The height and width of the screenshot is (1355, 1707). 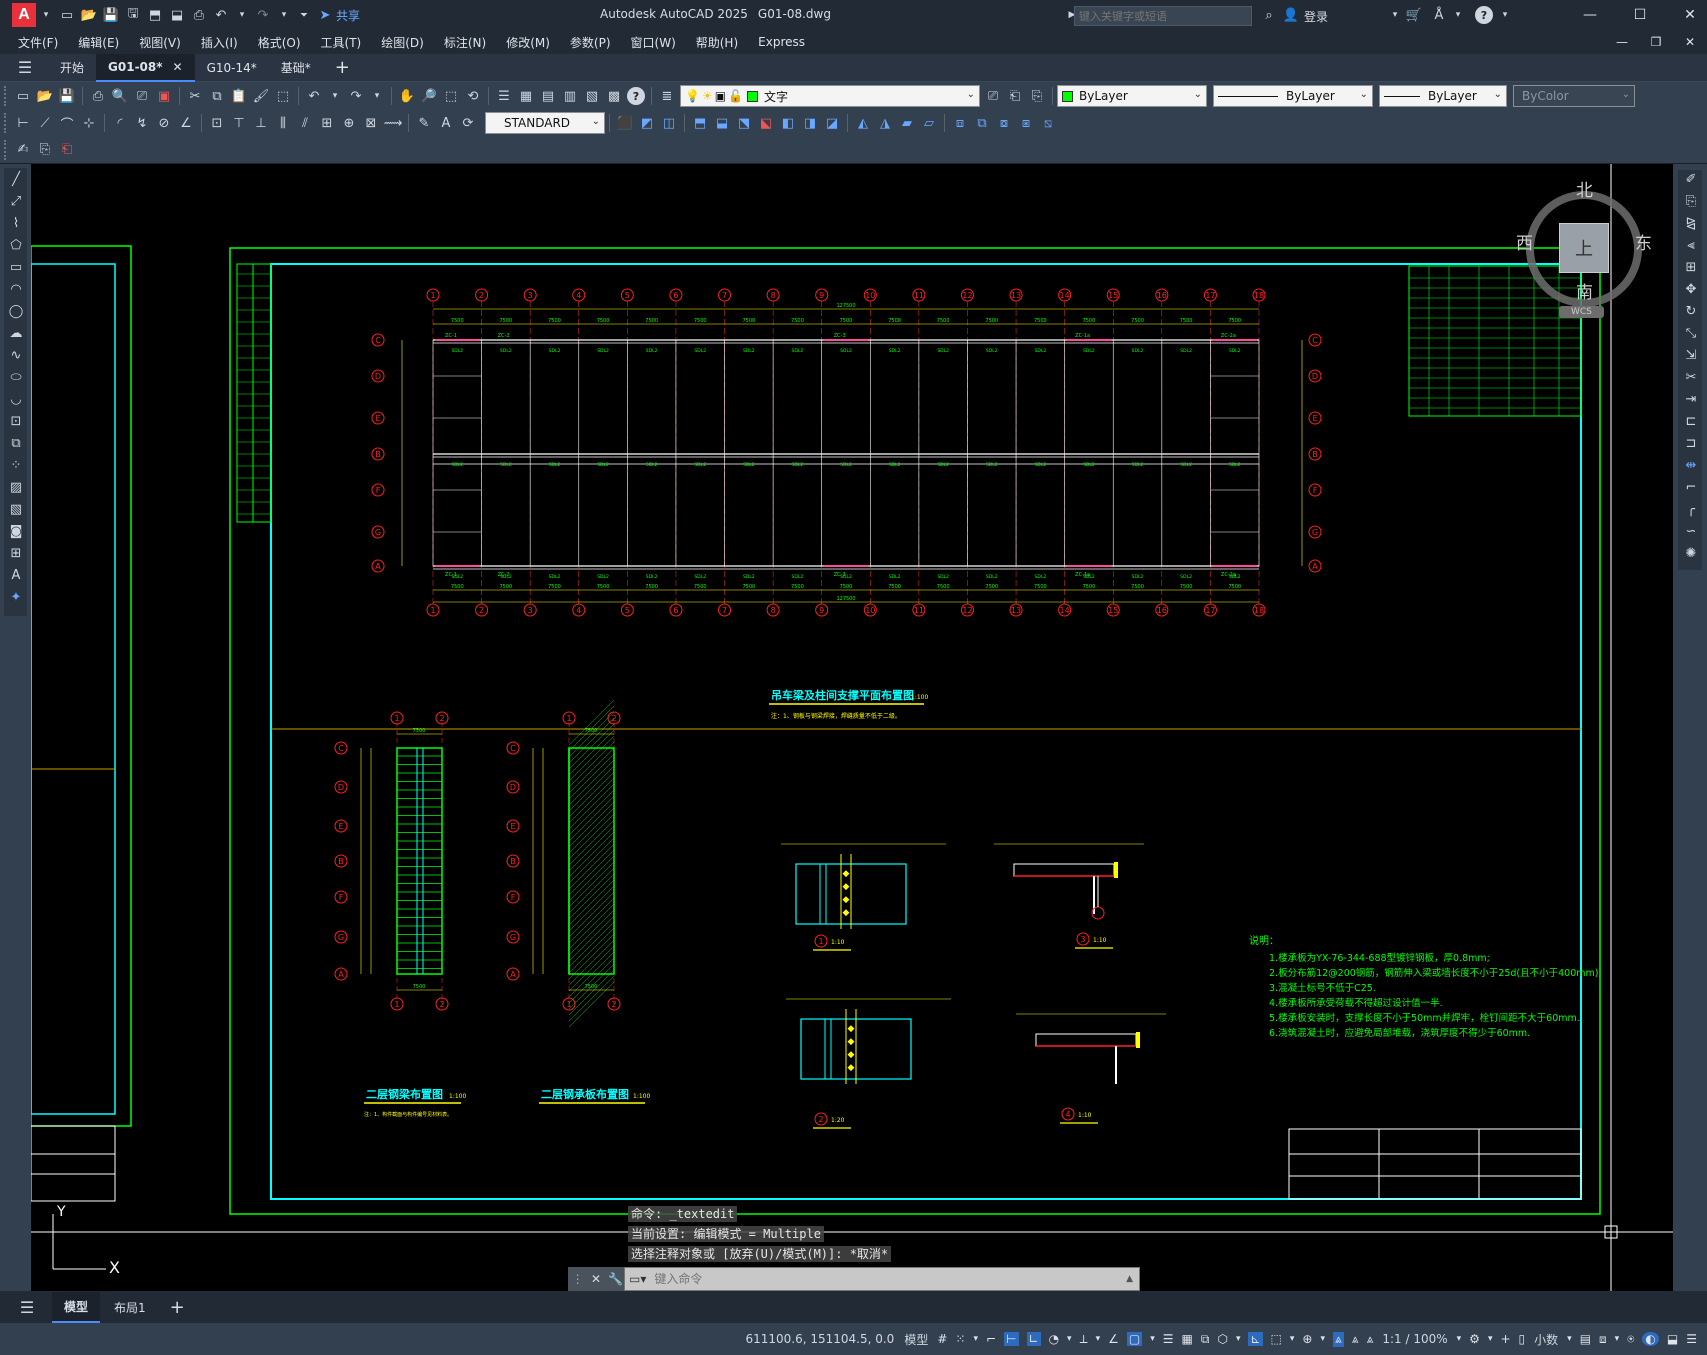 What do you see at coordinates (1355, 1339) in the screenshot?
I see `auto-scale-icon: ⩓` at bounding box center [1355, 1339].